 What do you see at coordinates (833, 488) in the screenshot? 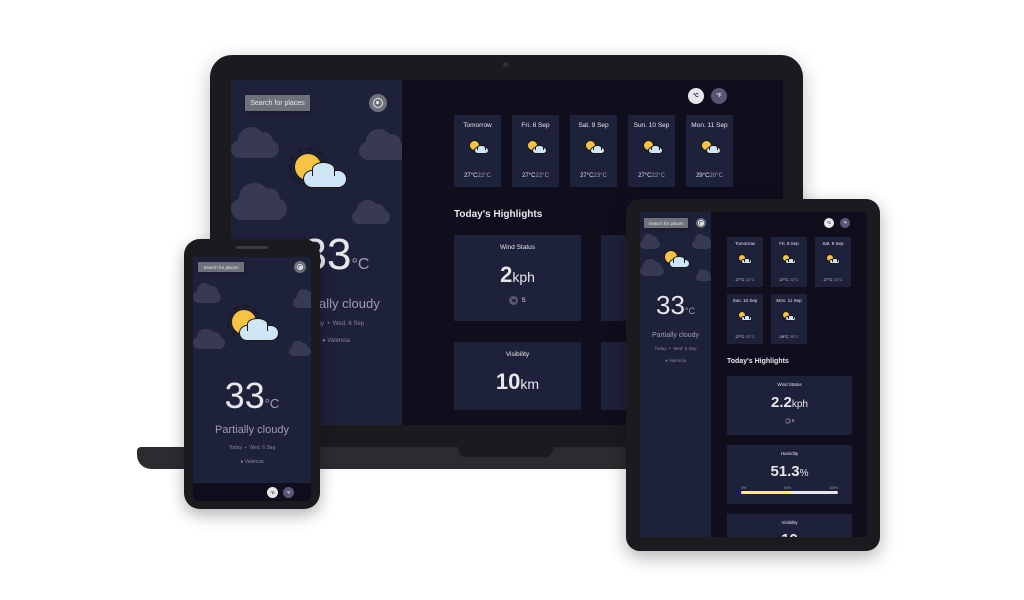
I see `scale-100: 100%` at bounding box center [833, 488].